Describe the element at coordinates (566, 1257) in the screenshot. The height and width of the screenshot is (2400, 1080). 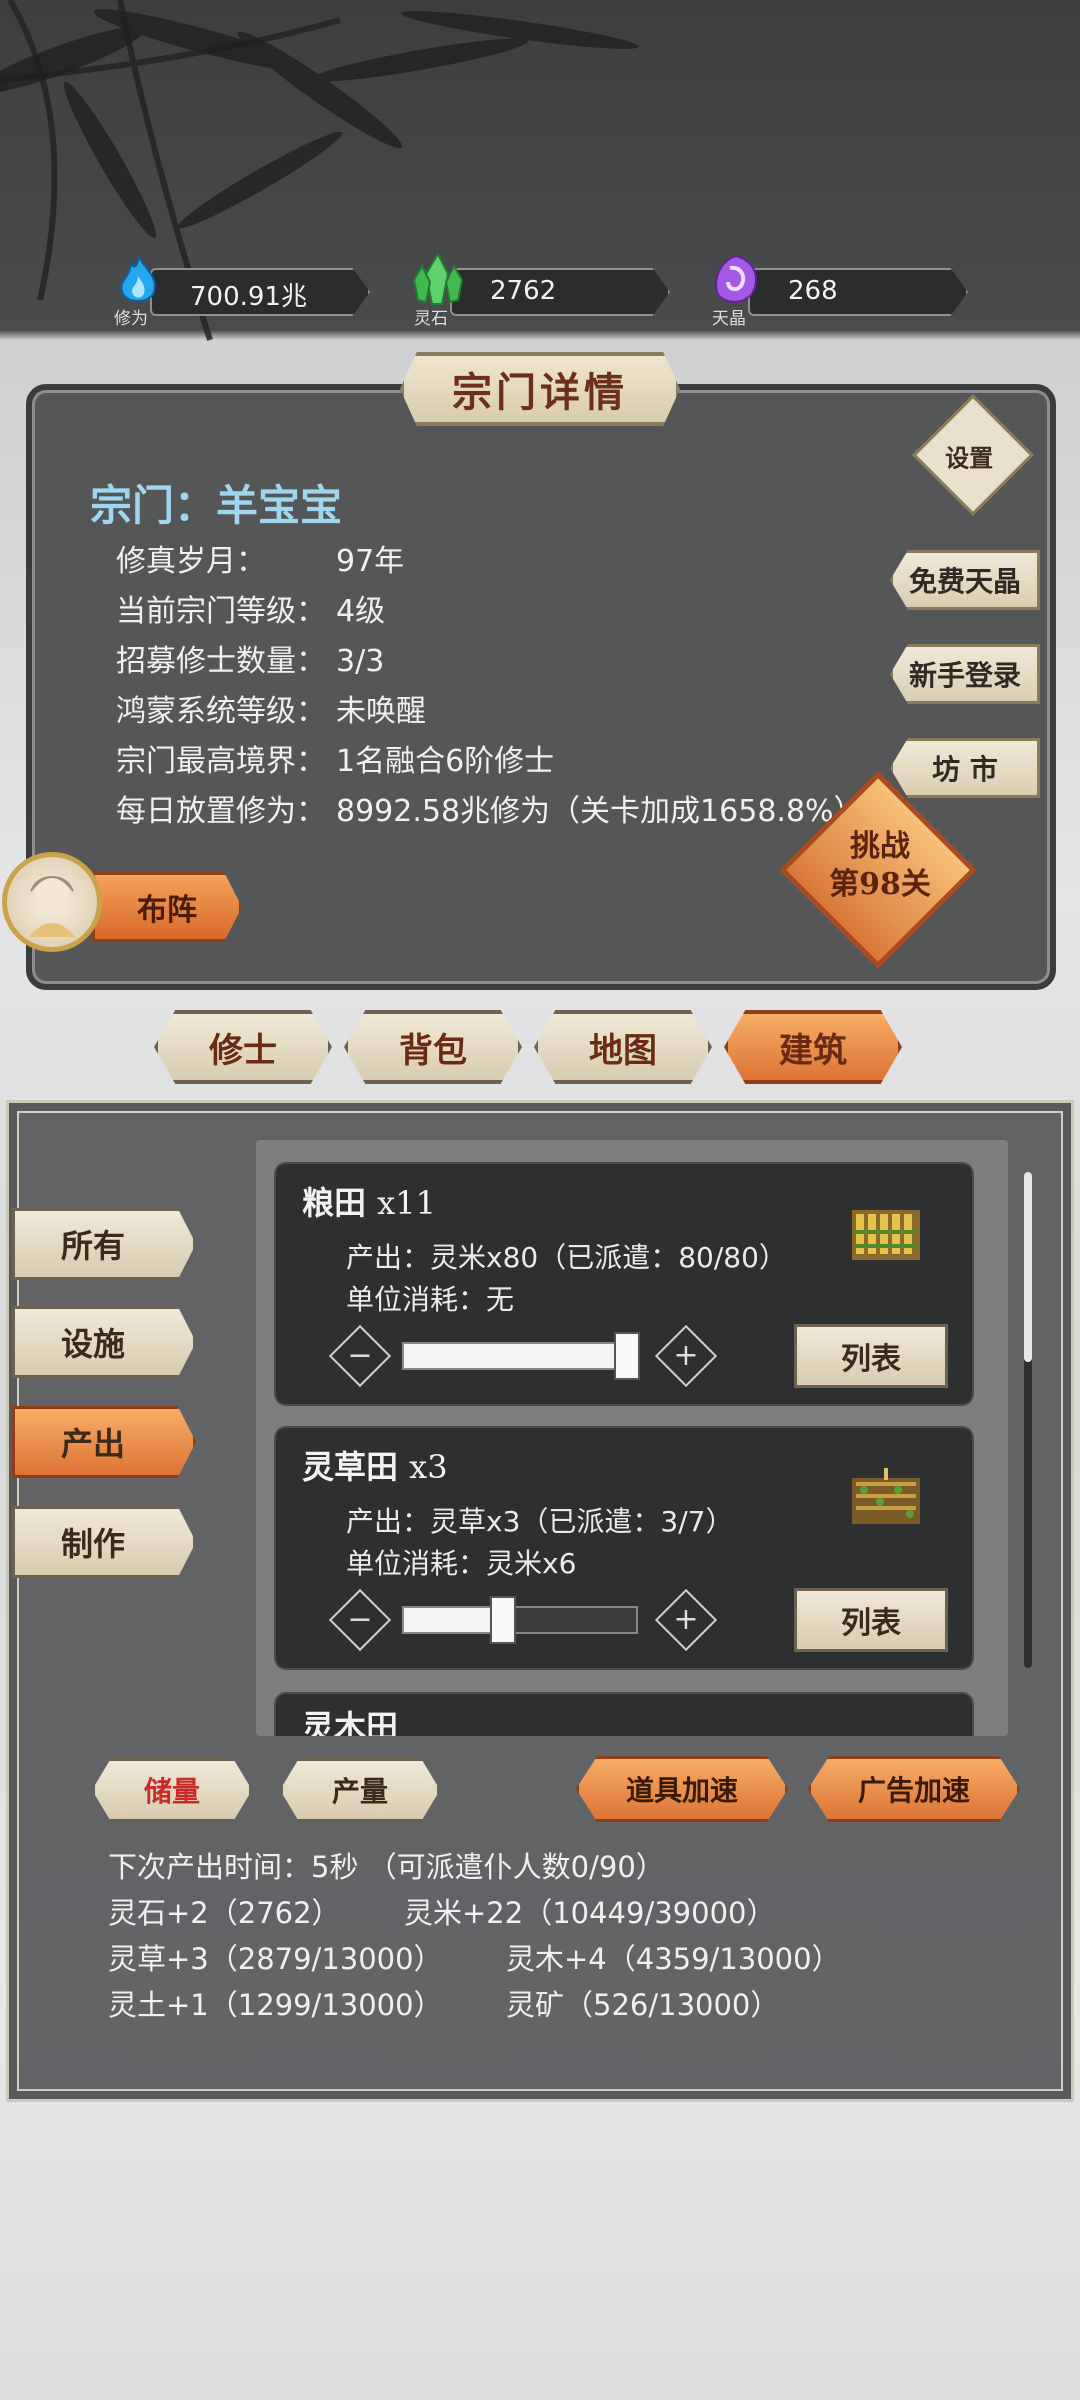
I see `building-output: 产出：灵米x80（已派遣：80/80）` at that location.